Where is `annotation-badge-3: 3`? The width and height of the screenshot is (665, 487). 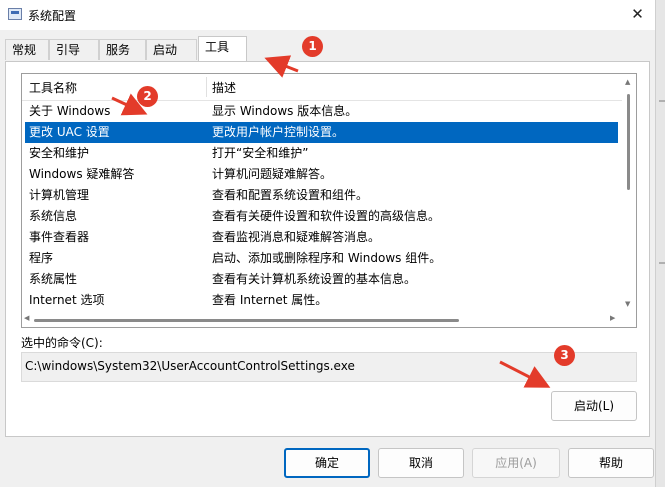 annotation-badge-3: 3 is located at coordinates (564, 355).